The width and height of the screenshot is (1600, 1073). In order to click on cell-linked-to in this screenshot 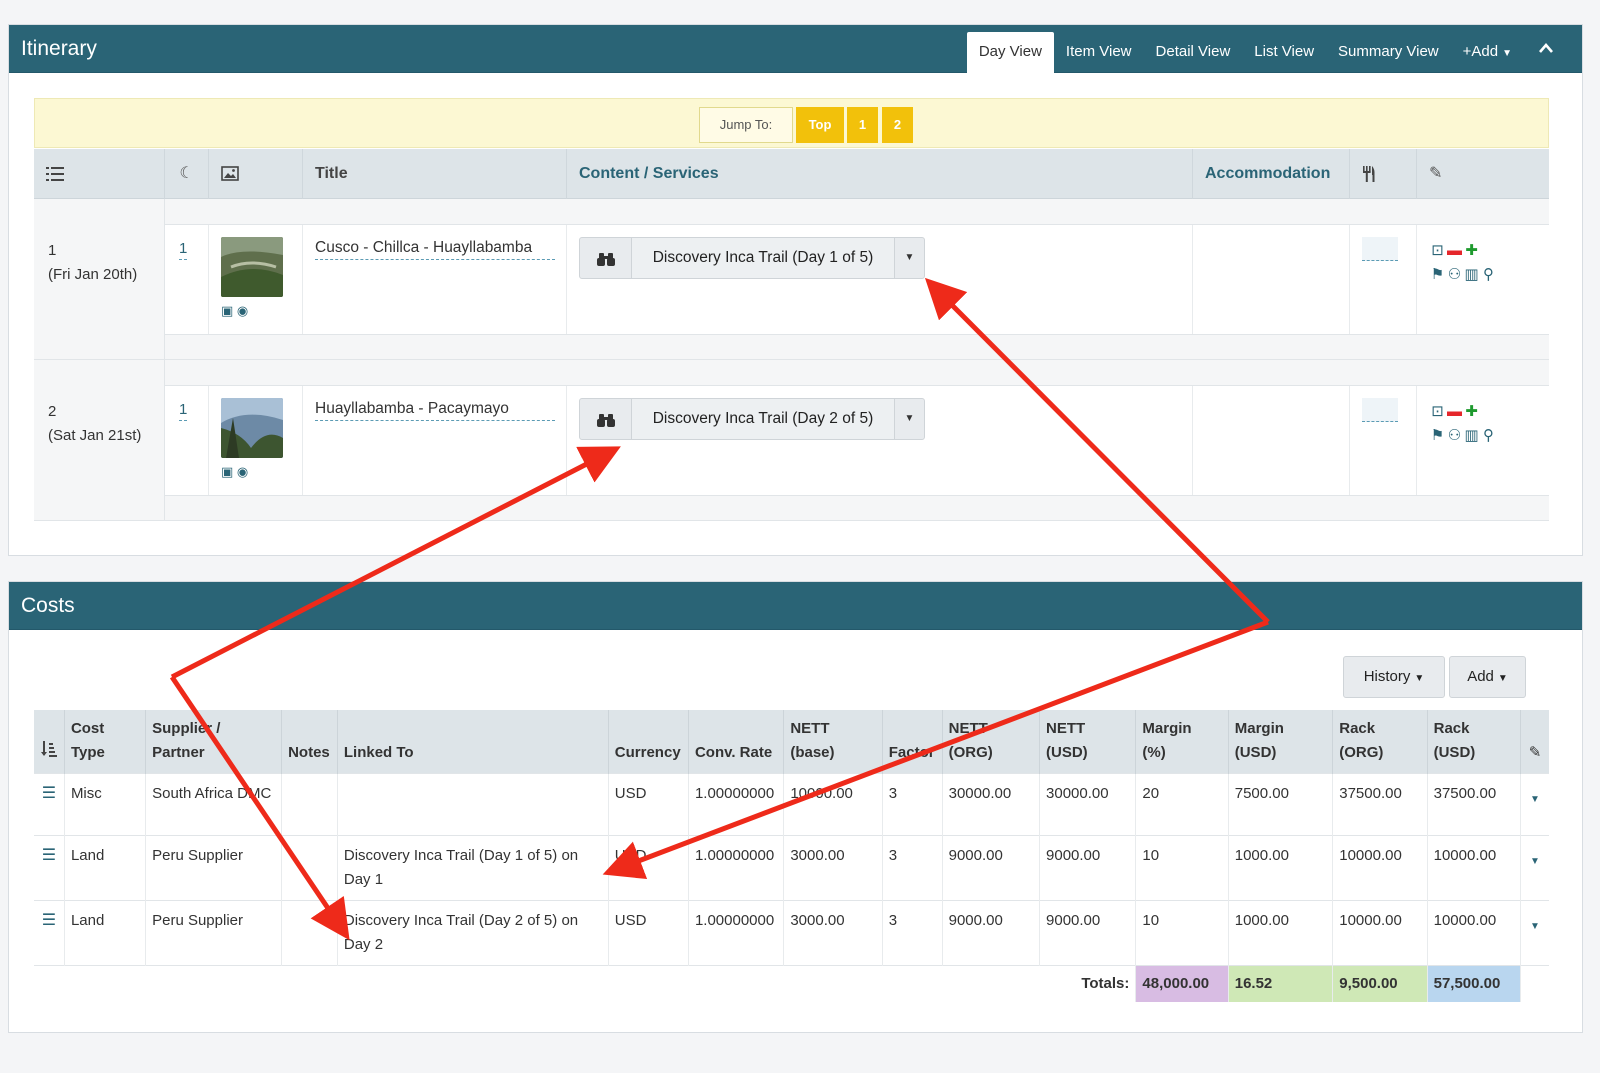, I will do `click(473, 803)`.